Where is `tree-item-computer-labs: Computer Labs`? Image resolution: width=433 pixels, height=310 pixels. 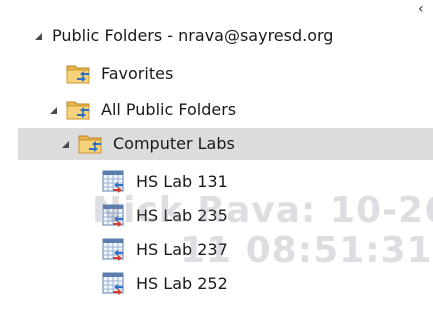 tree-item-computer-labs: Computer Labs is located at coordinates (225, 144).